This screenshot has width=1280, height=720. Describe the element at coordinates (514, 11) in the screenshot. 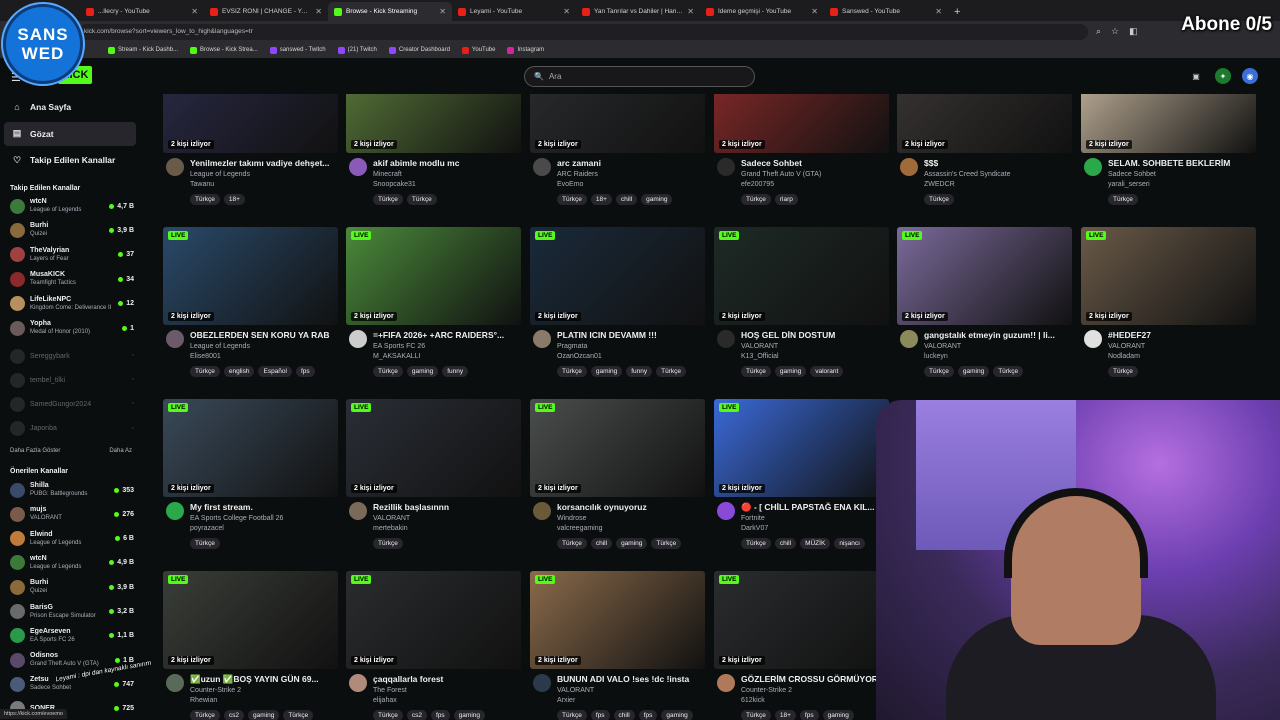

I see `browser-tab: Leyami - YouTube ✕` at that location.